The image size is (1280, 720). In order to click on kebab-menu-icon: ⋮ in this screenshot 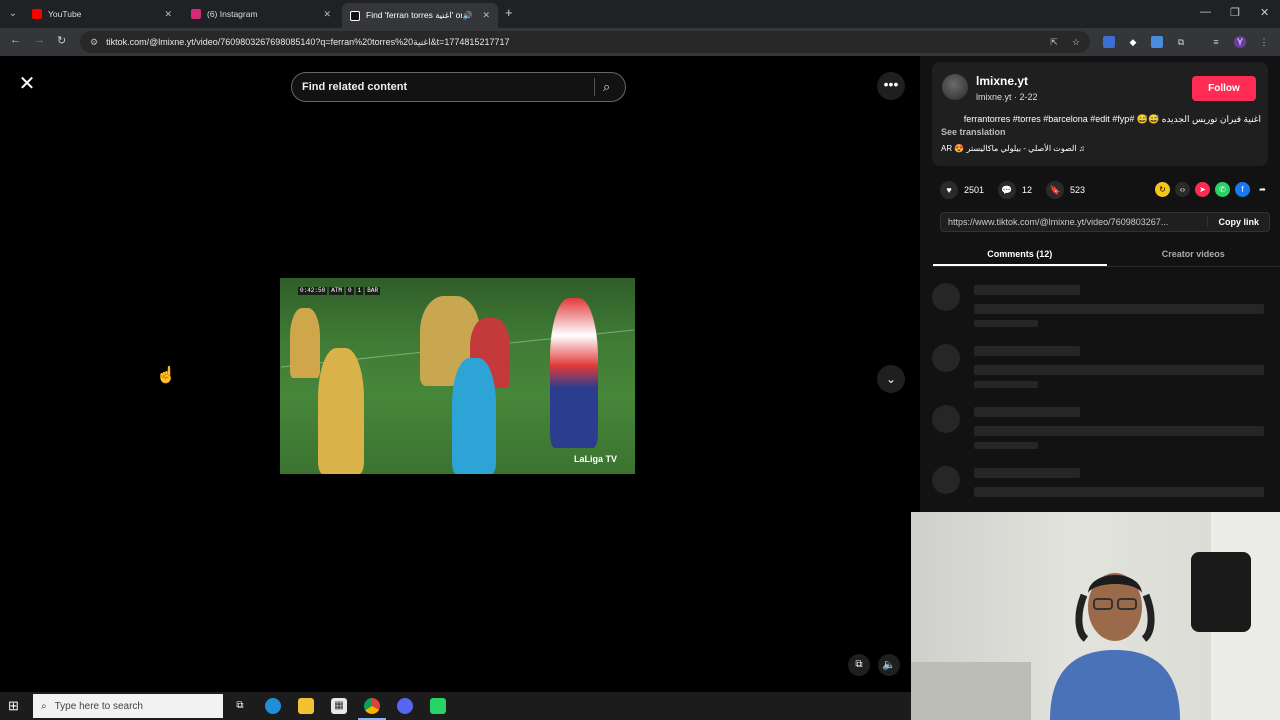, I will do `click(1264, 42)`.